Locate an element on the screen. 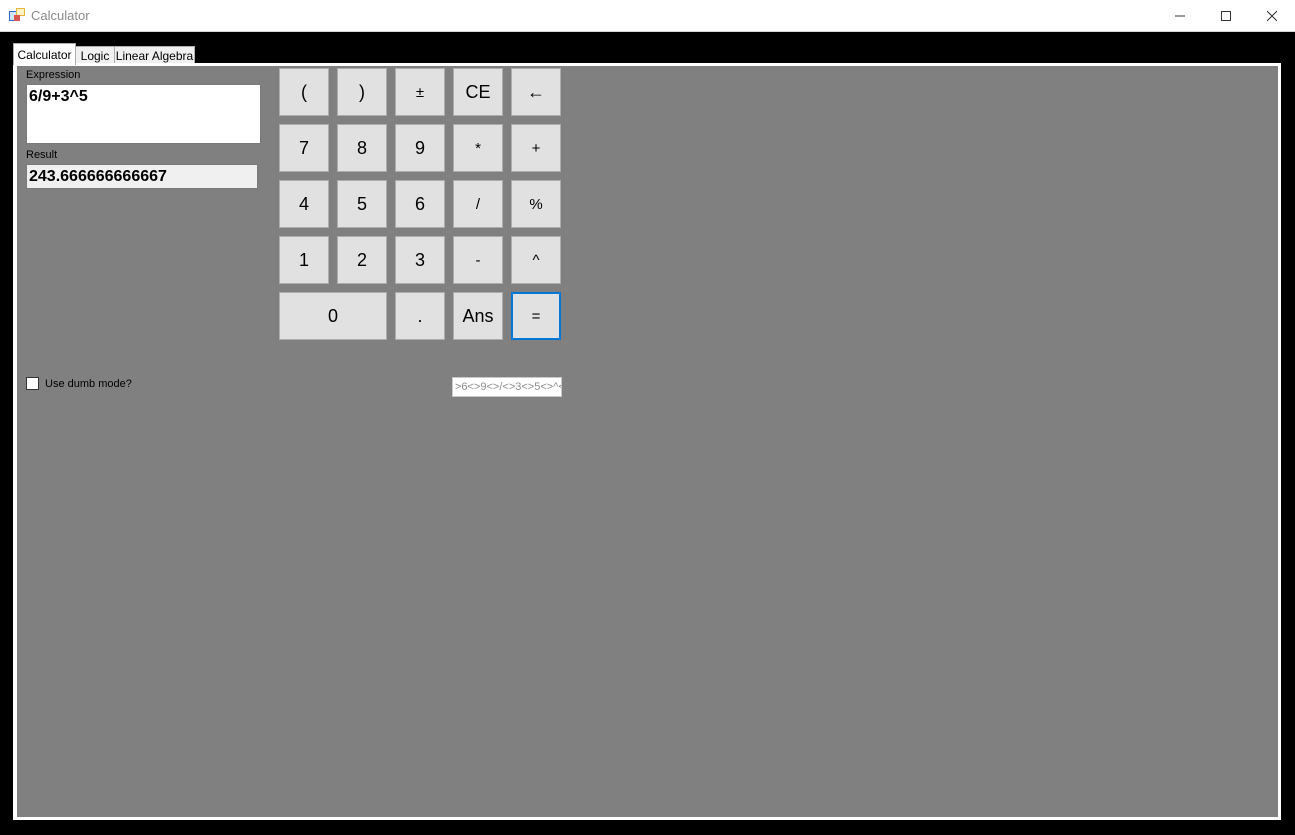 The height and width of the screenshot is (835, 1295). key-5: 5 is located at coordinates (362, 204).